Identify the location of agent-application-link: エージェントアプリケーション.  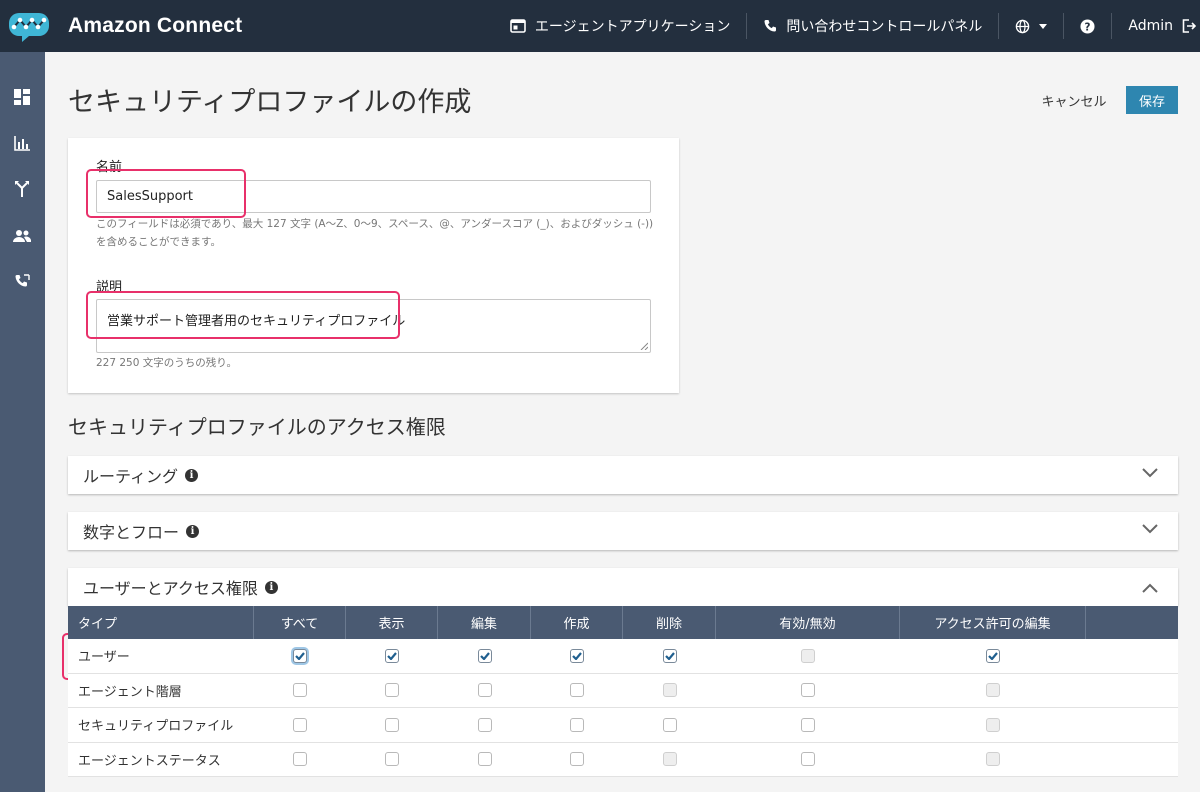
(620, 26).